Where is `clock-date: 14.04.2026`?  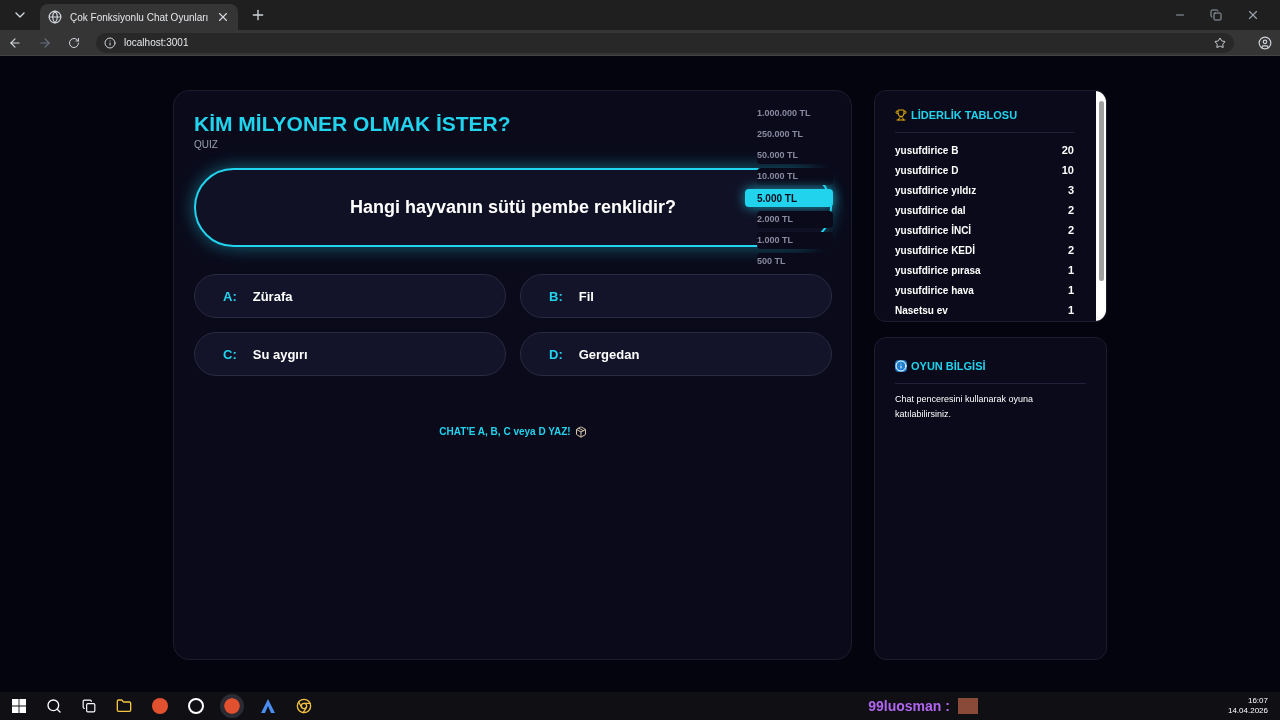 clock-date: 14.04.2026 is located at coordinates (1247, 711).